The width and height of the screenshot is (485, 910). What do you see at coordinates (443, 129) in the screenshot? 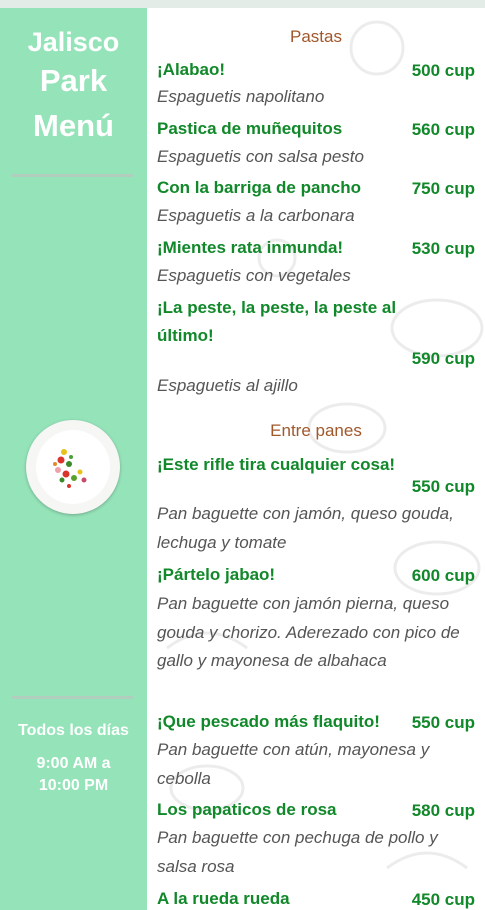
I see `menu-item-price: 560 cup` at bounding box center [443, 129].